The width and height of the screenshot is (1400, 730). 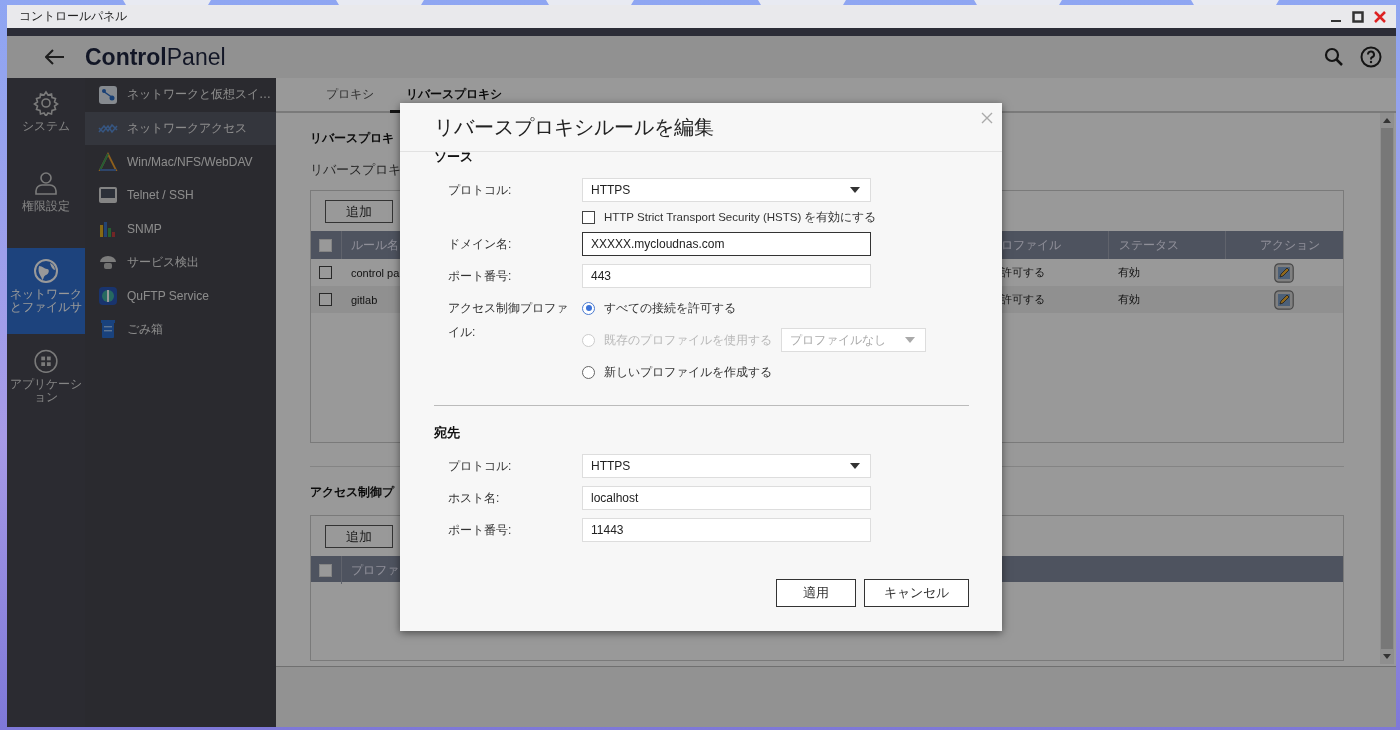 I want to click on section-description: リバースプロキ, so click(x=355, y=170).